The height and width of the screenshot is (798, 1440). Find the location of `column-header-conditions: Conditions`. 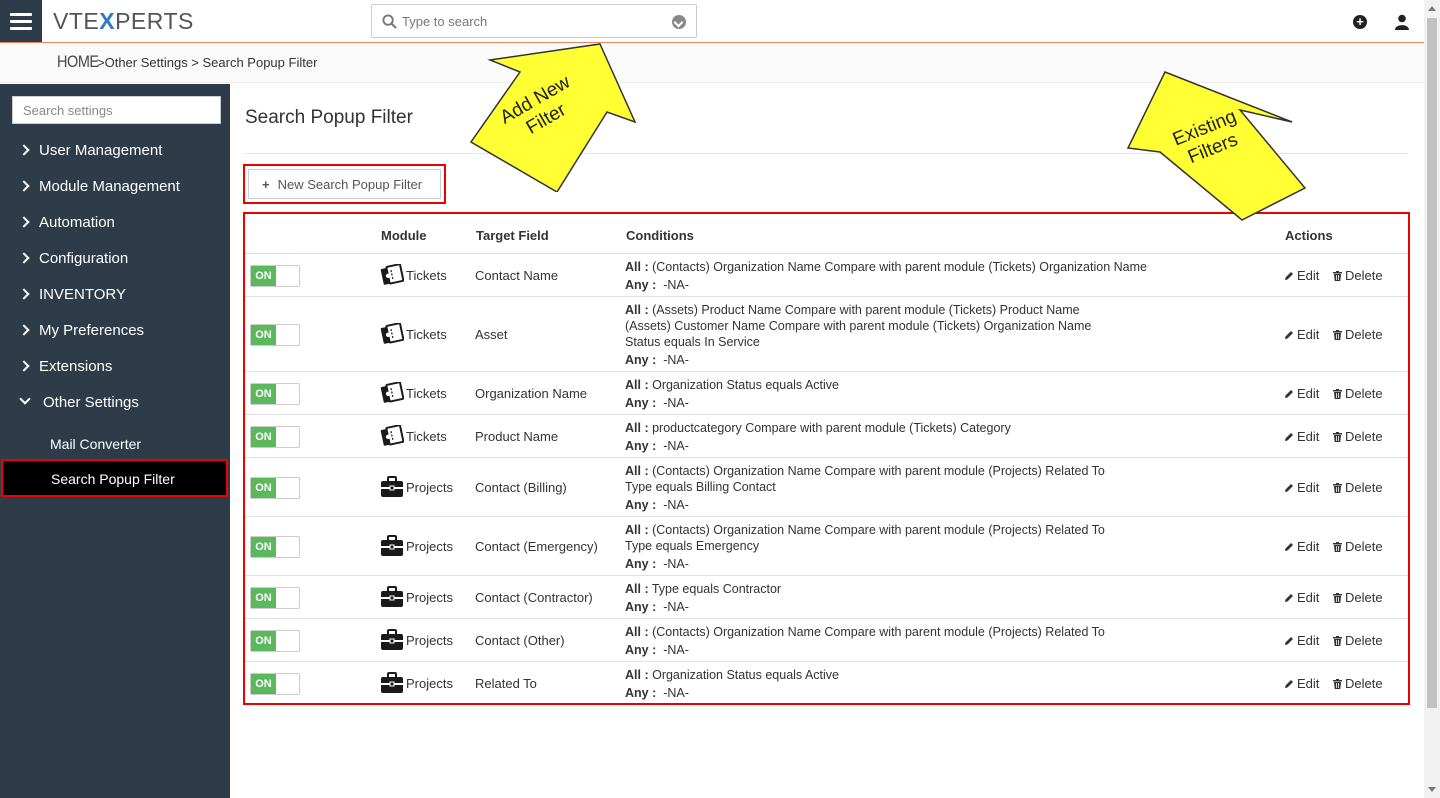

column-header-conditions: Conditions is located at coordinates (660, 235).